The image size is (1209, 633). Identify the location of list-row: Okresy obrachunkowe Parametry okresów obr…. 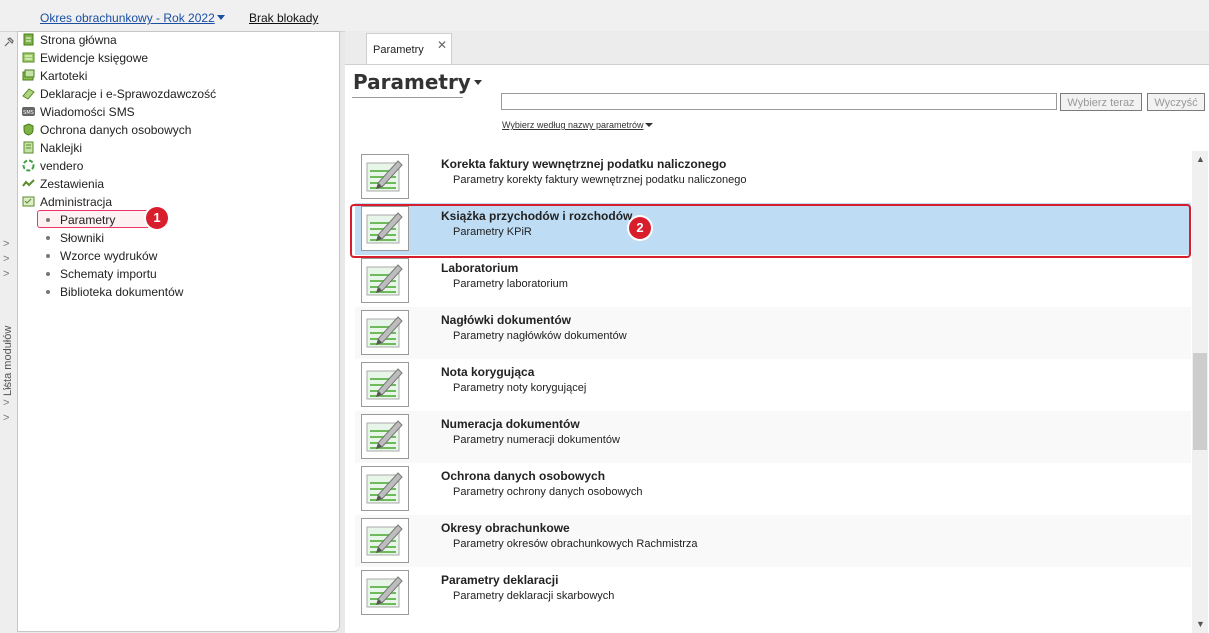
(773, 541).